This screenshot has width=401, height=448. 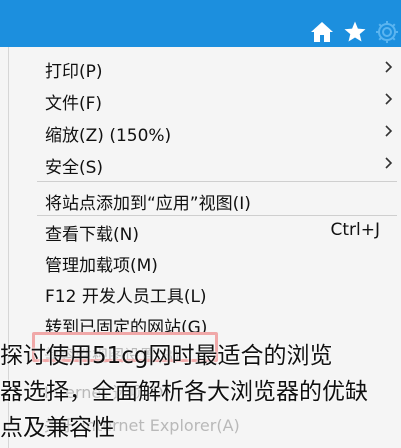 I want to click on menu-item-f12-devtools: F12 开发人员工具(L), so click(x=205, y=293).